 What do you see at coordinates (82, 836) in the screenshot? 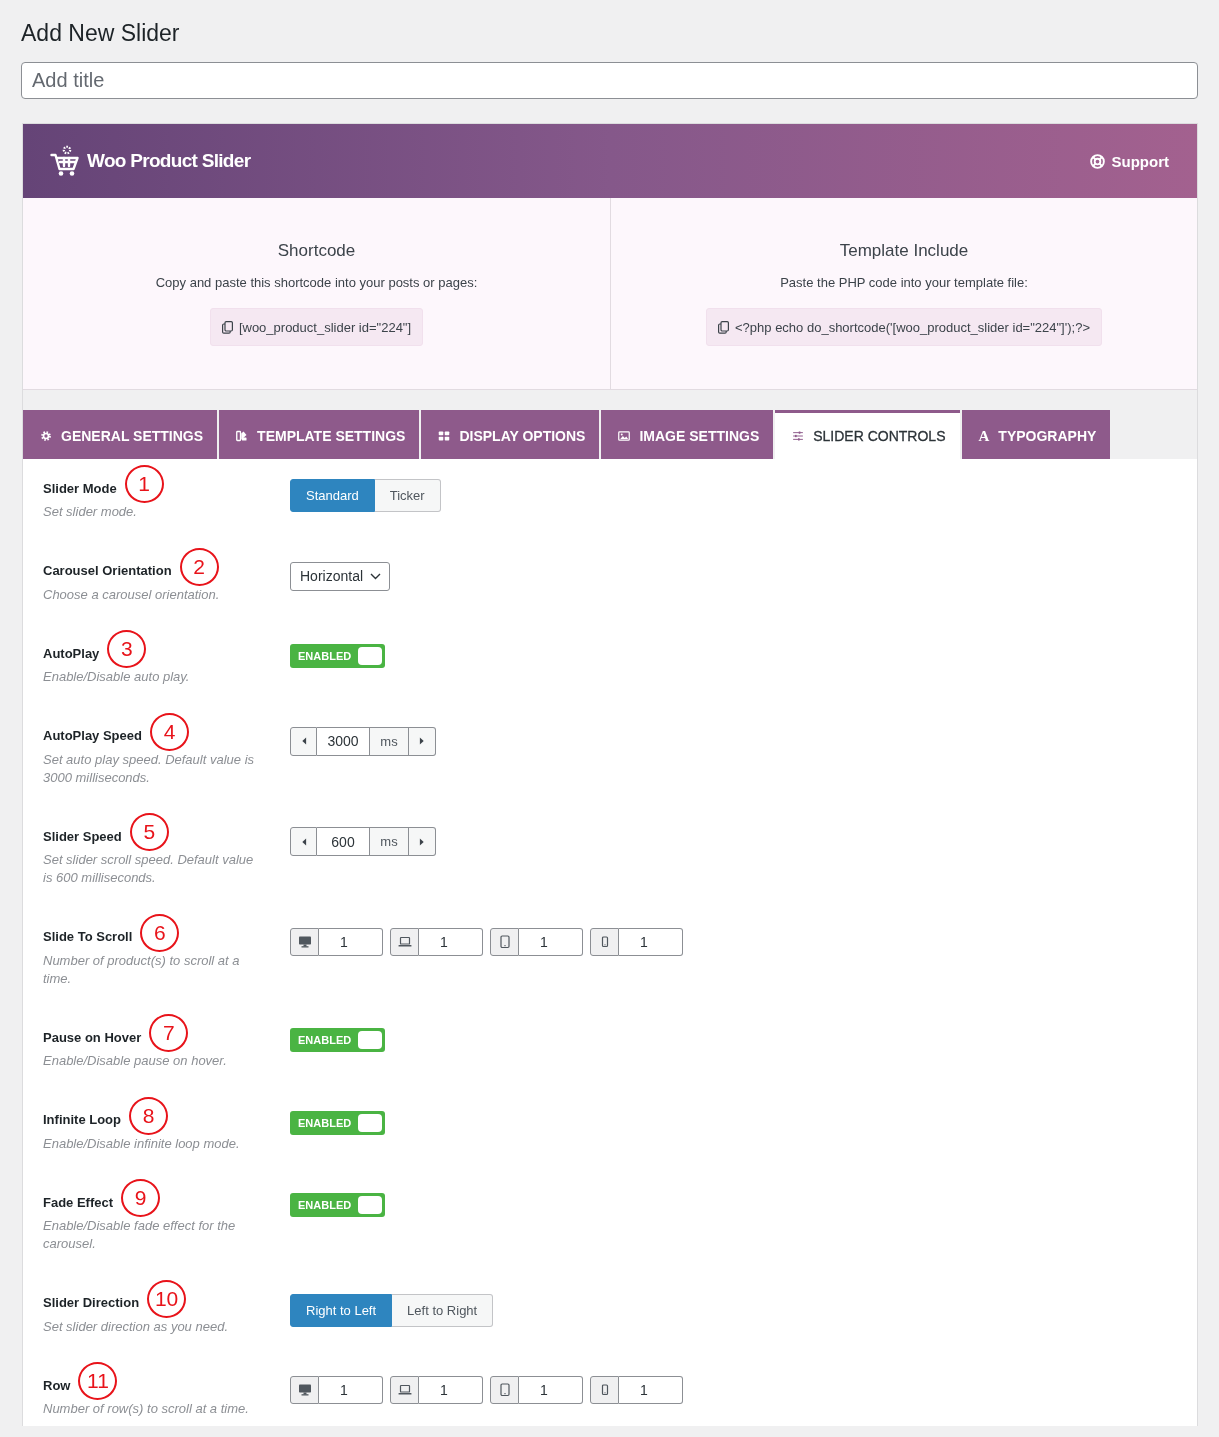
I see `setting-label: Slider Speed` at bounding box center [82, 836].